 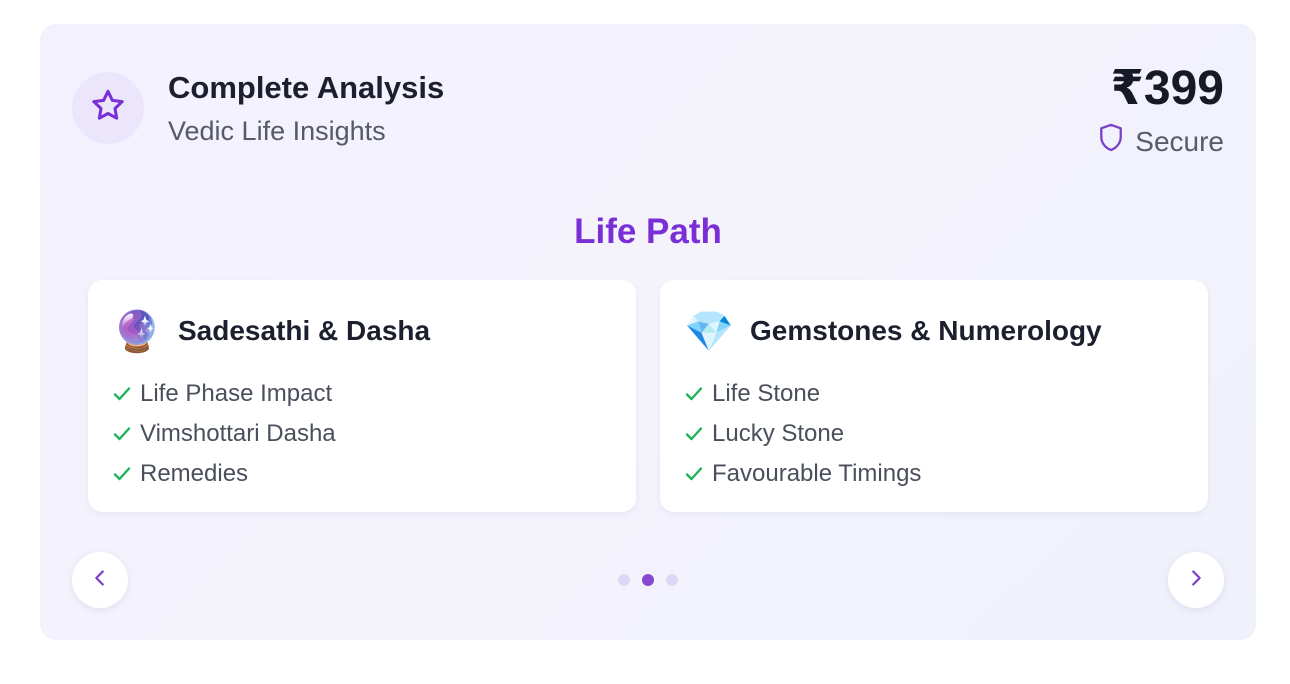 What do you see at coordinates (1111, 141) in the screenshot?
I see `shield-icon` at bounding box center [1111, 141].